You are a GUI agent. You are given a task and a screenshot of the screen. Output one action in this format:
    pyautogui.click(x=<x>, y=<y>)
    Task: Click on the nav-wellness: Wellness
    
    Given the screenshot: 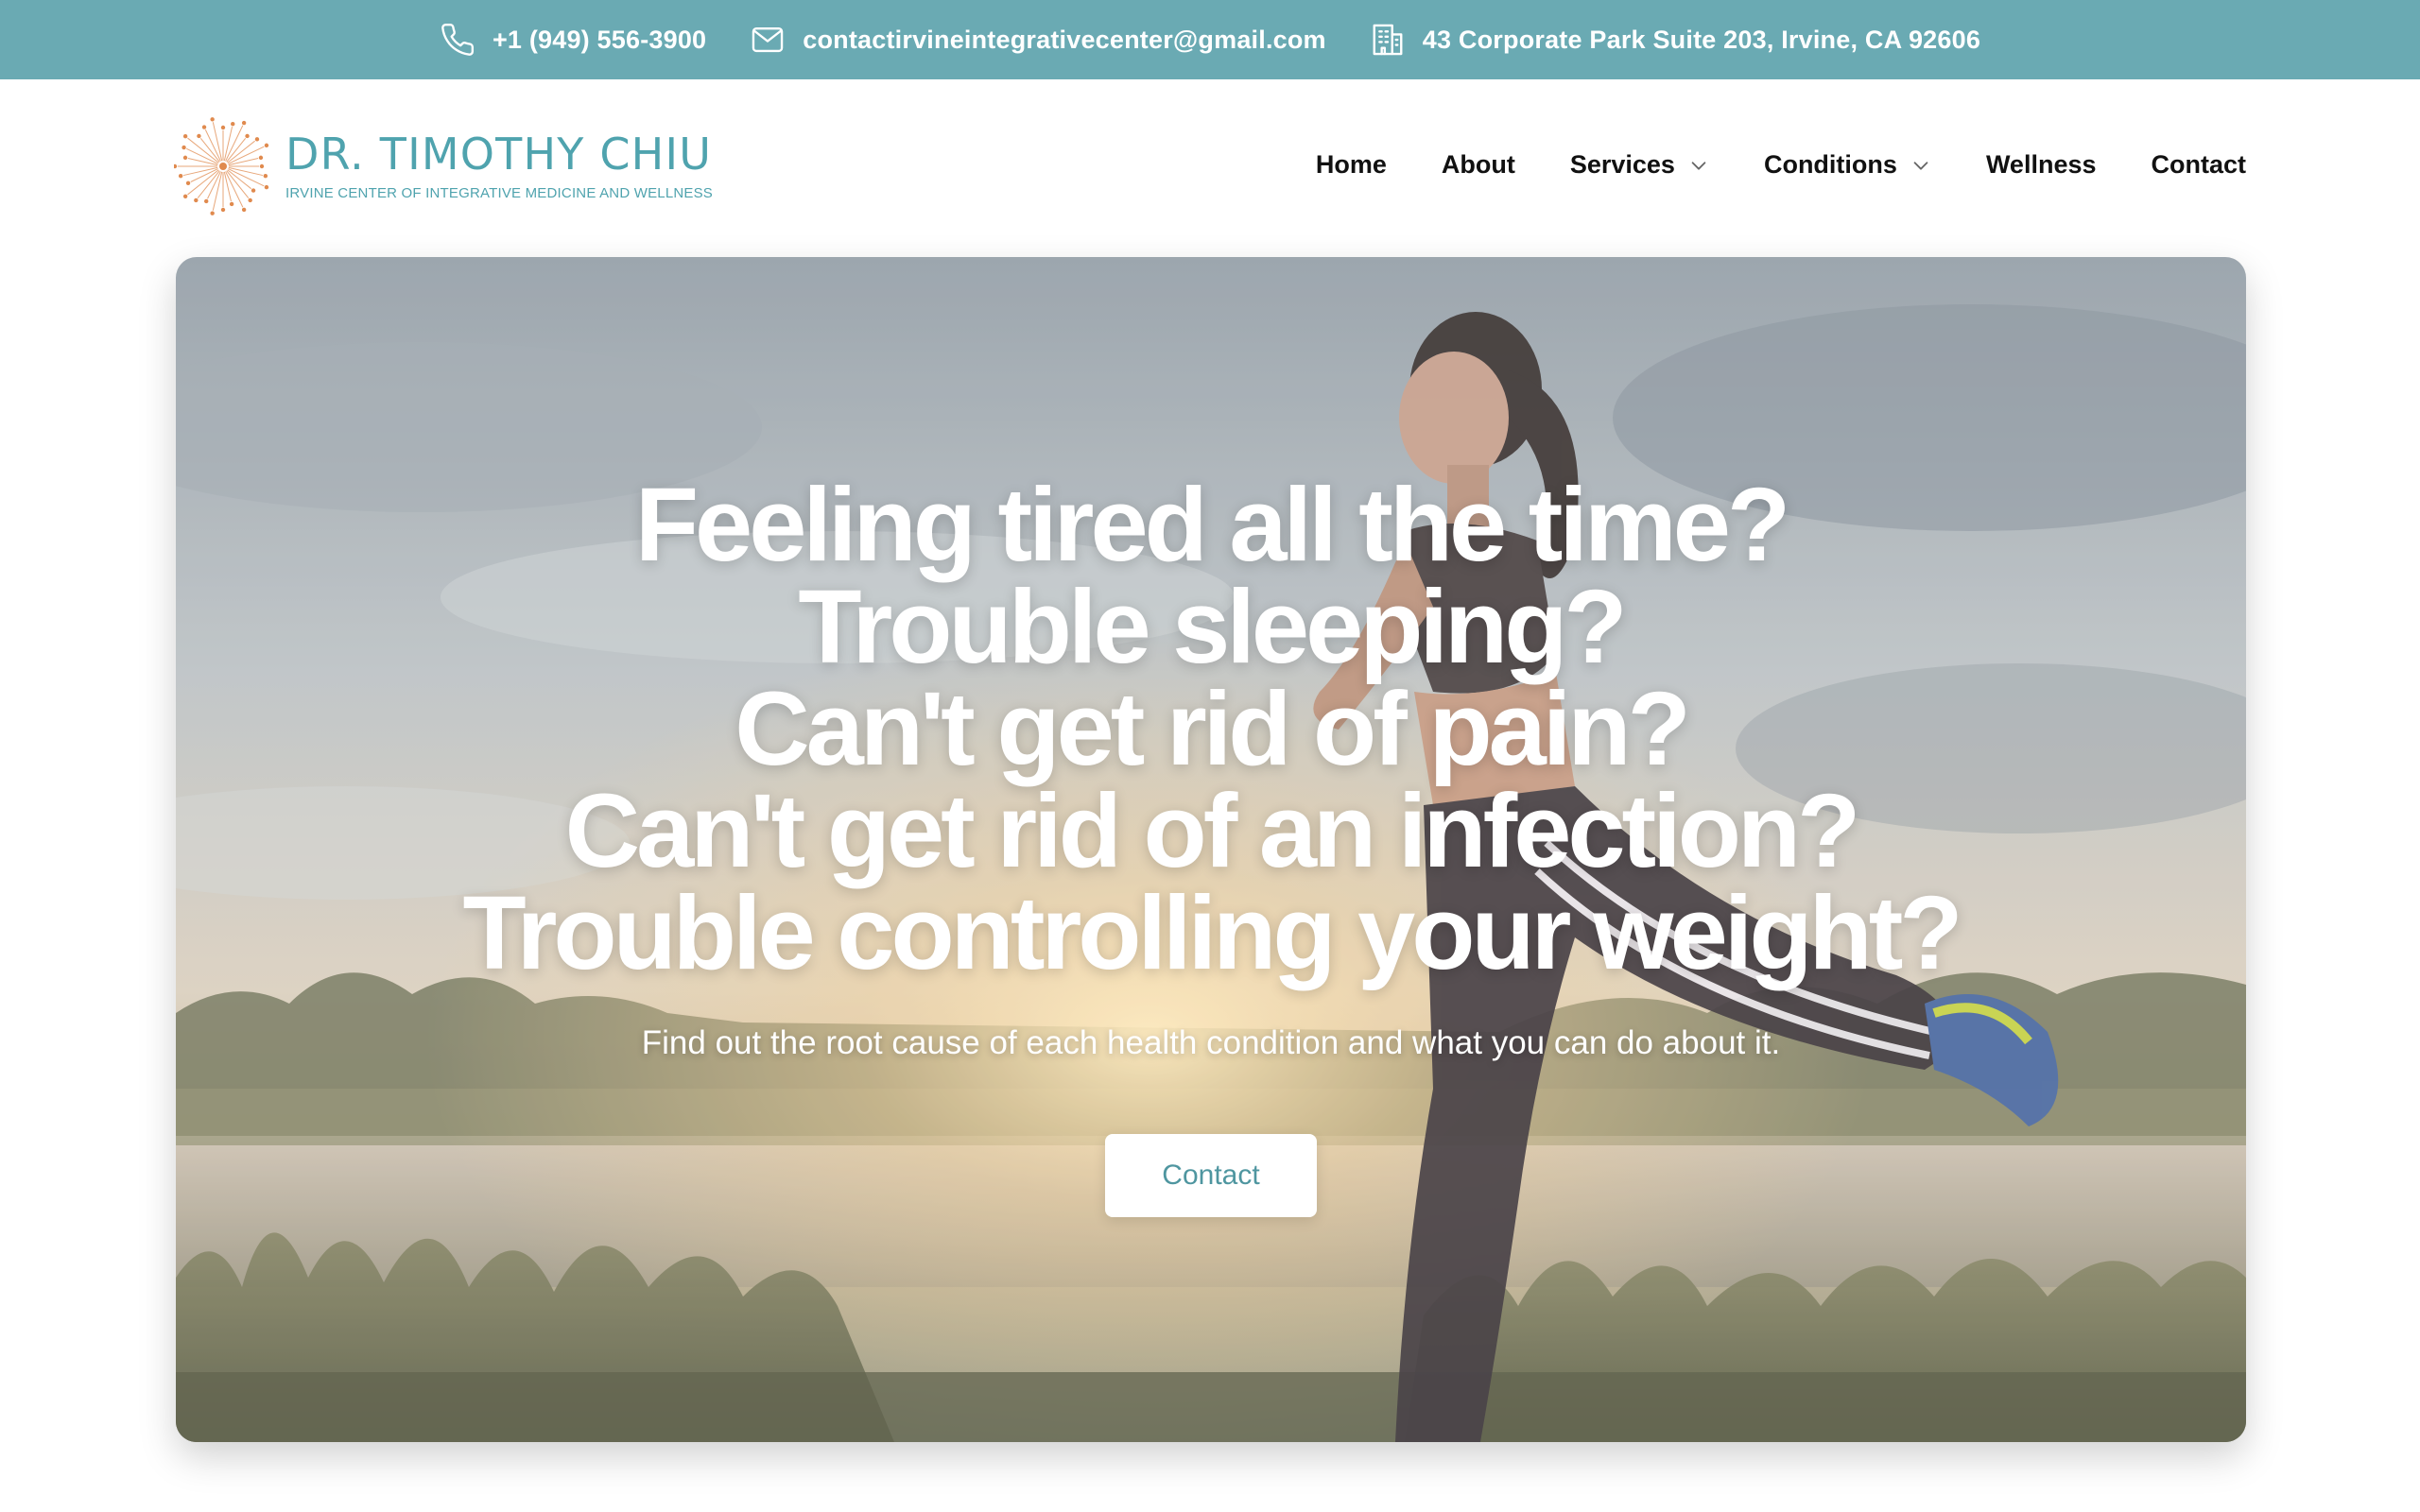 What is the action you would take?
    pyautogui.click(x=2042, y=165)
    